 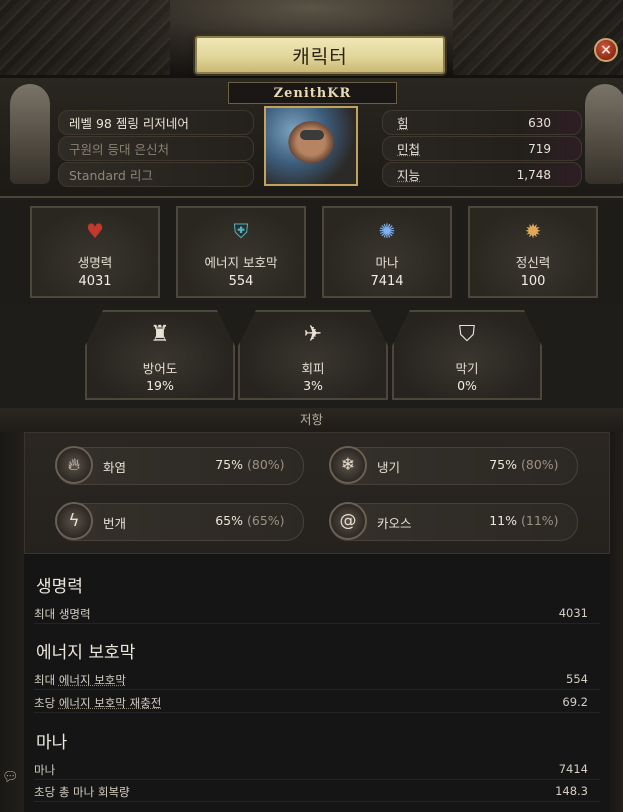 I want to click on left-statue-ornament, so click(x=30, y=134).